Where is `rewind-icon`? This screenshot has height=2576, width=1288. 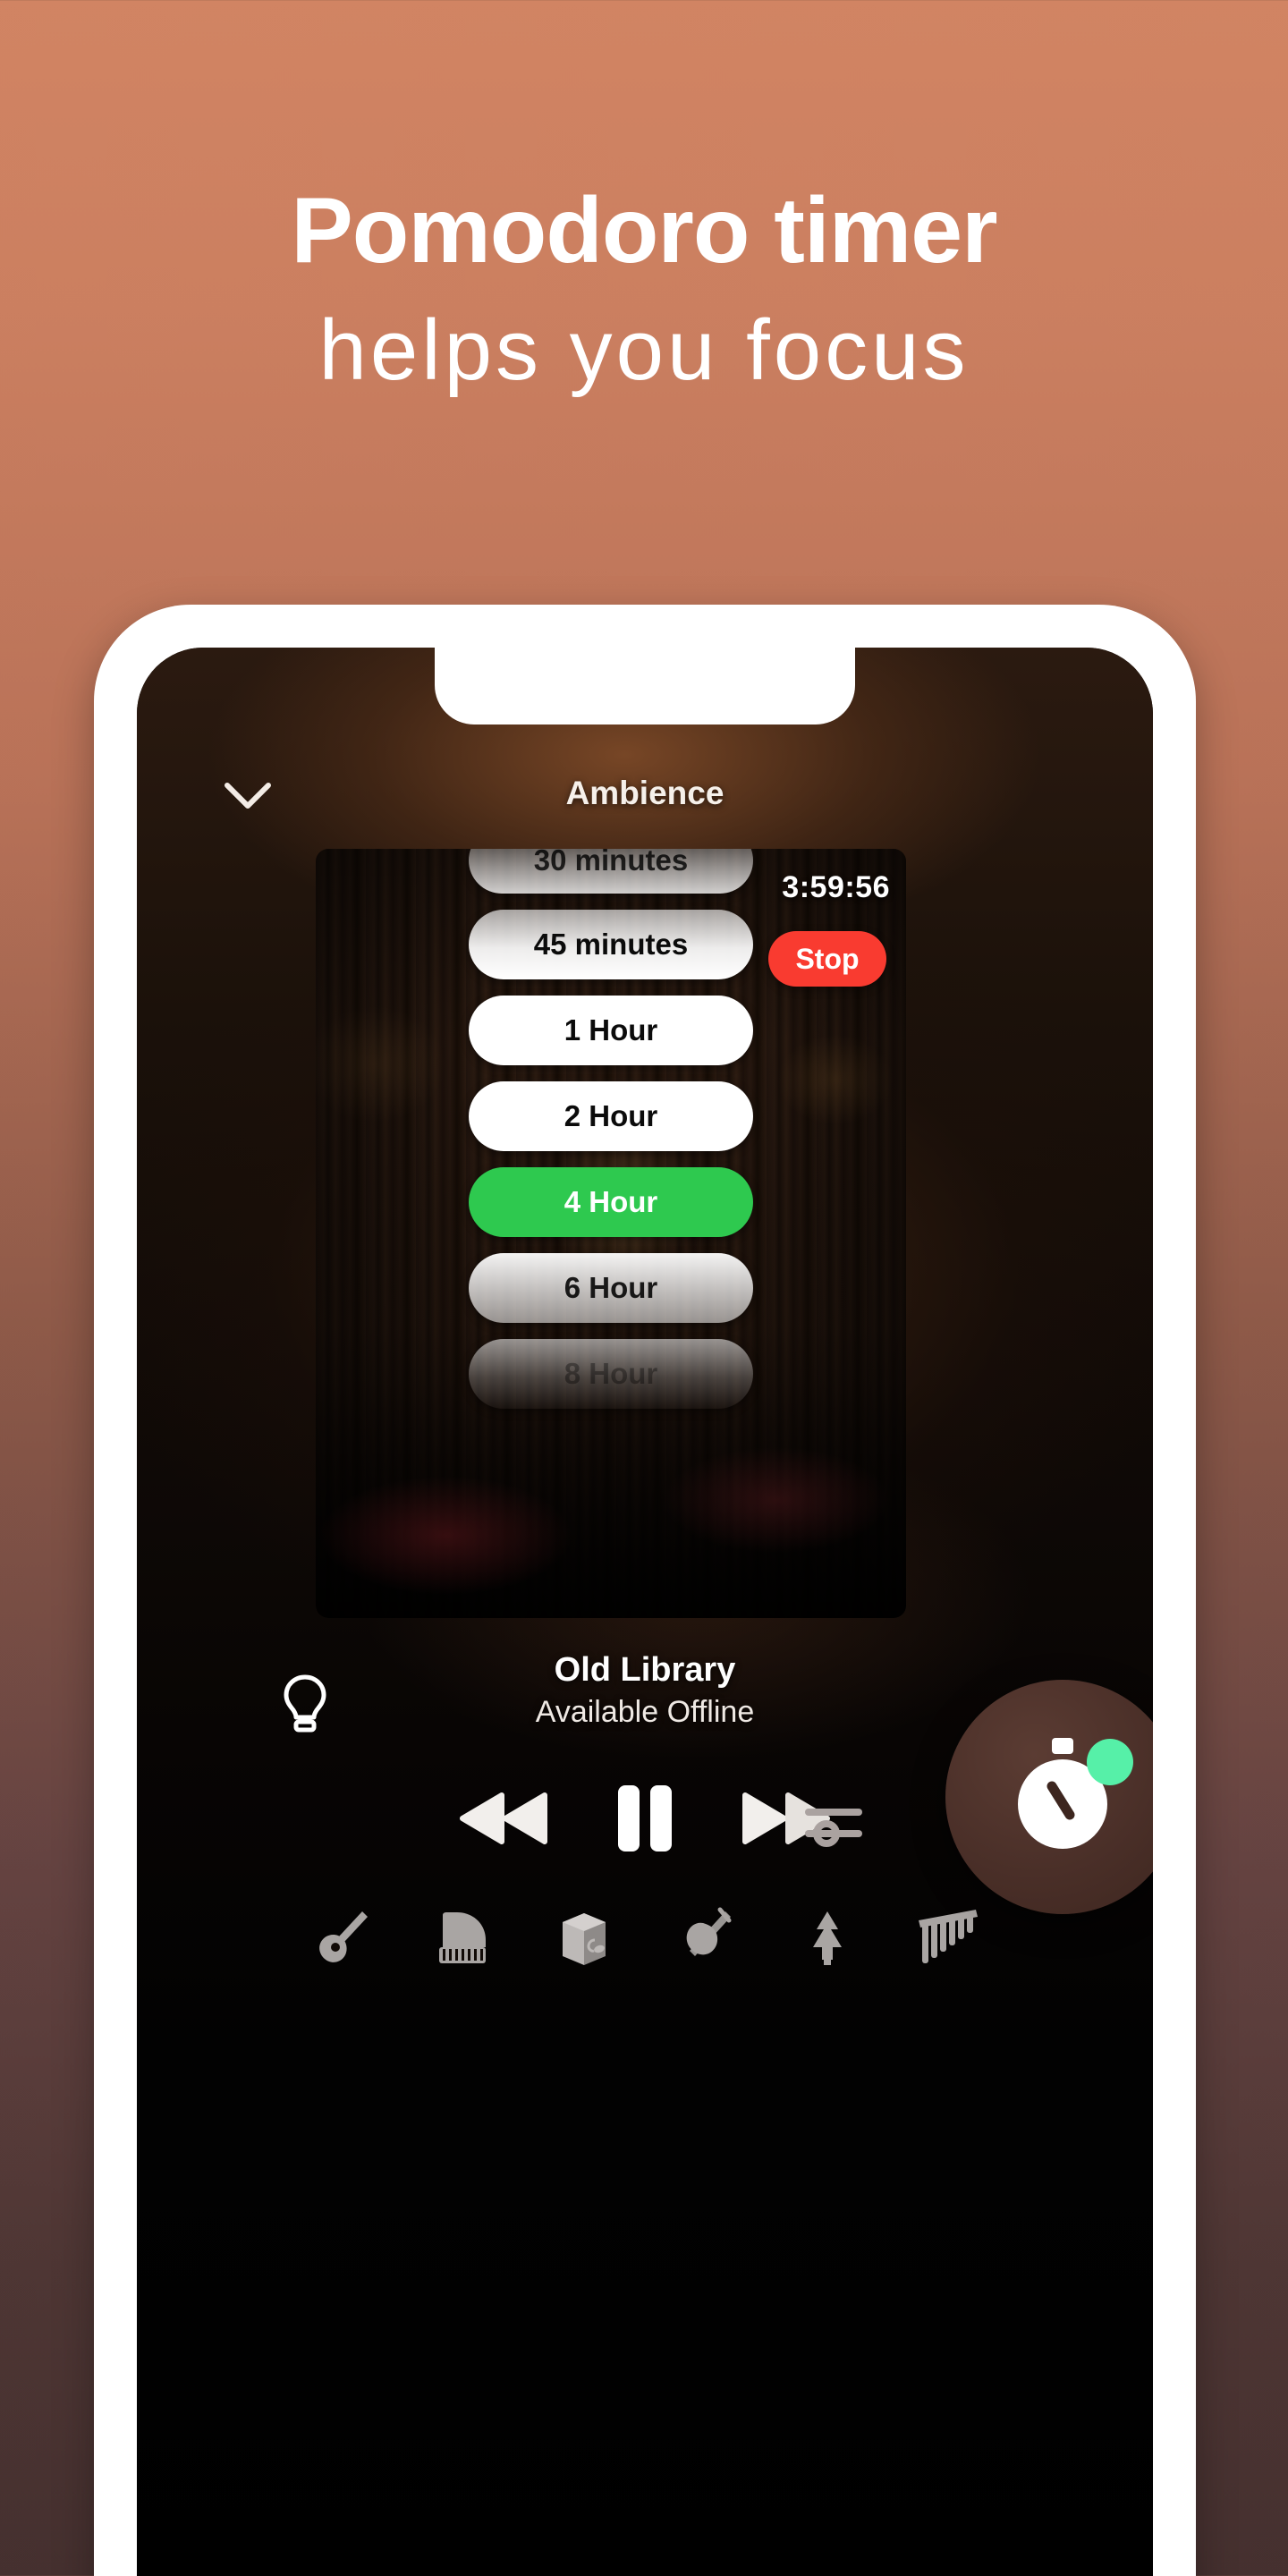
rewind-icon is located at coordinates (503, 1821).